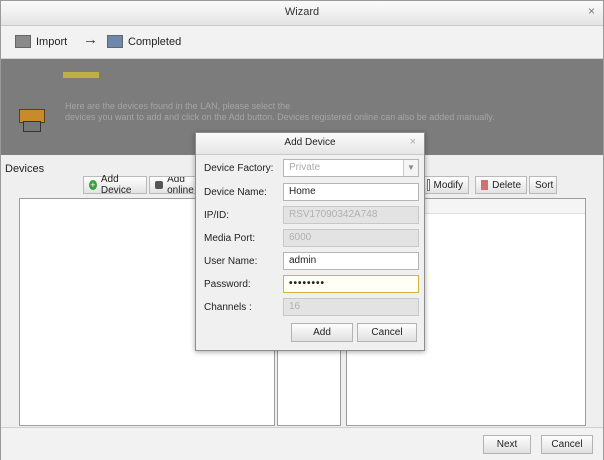  What do you see at coordinates (228, 307) in the screenshot?
I see `channels-label: Channels :` at bounding box center [228, 307].